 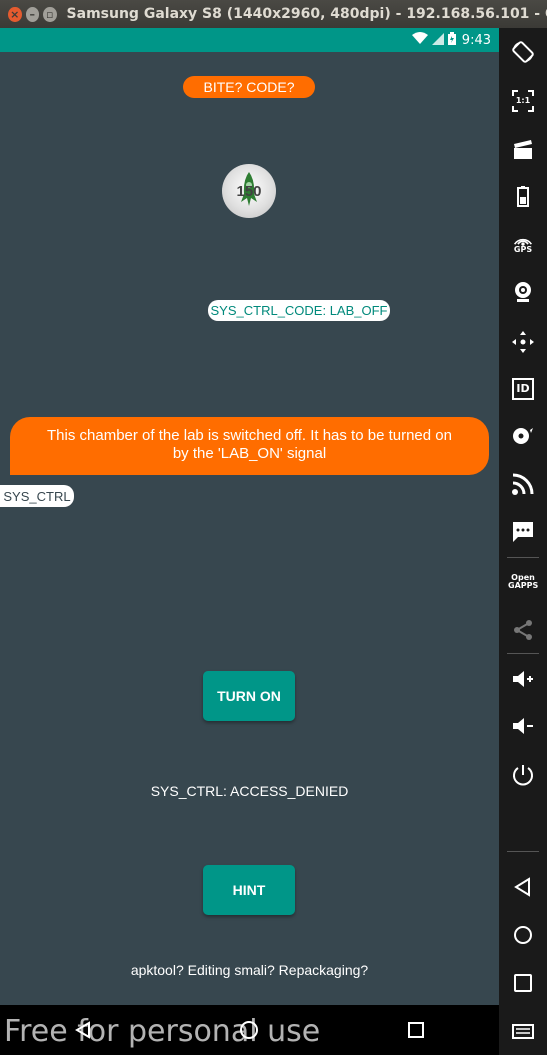 I want to click on status-bar: 9:43, so click(x=249, y=40).